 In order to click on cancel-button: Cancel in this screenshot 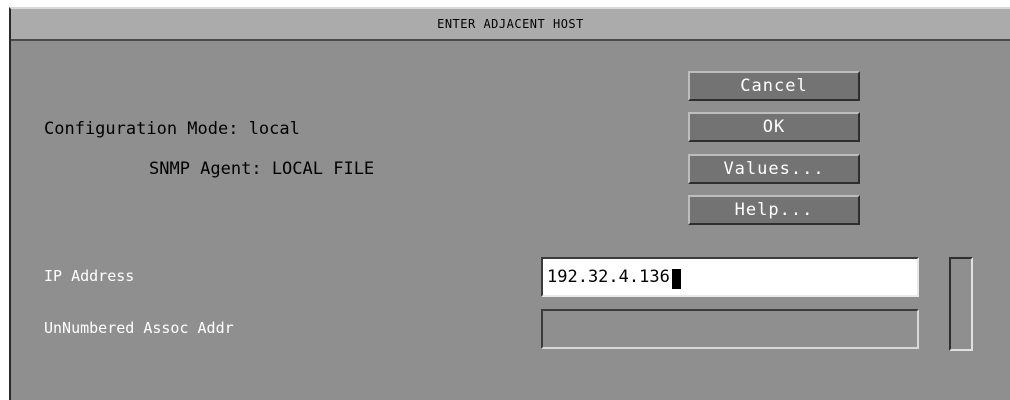, I will do `click(774, 86)`.